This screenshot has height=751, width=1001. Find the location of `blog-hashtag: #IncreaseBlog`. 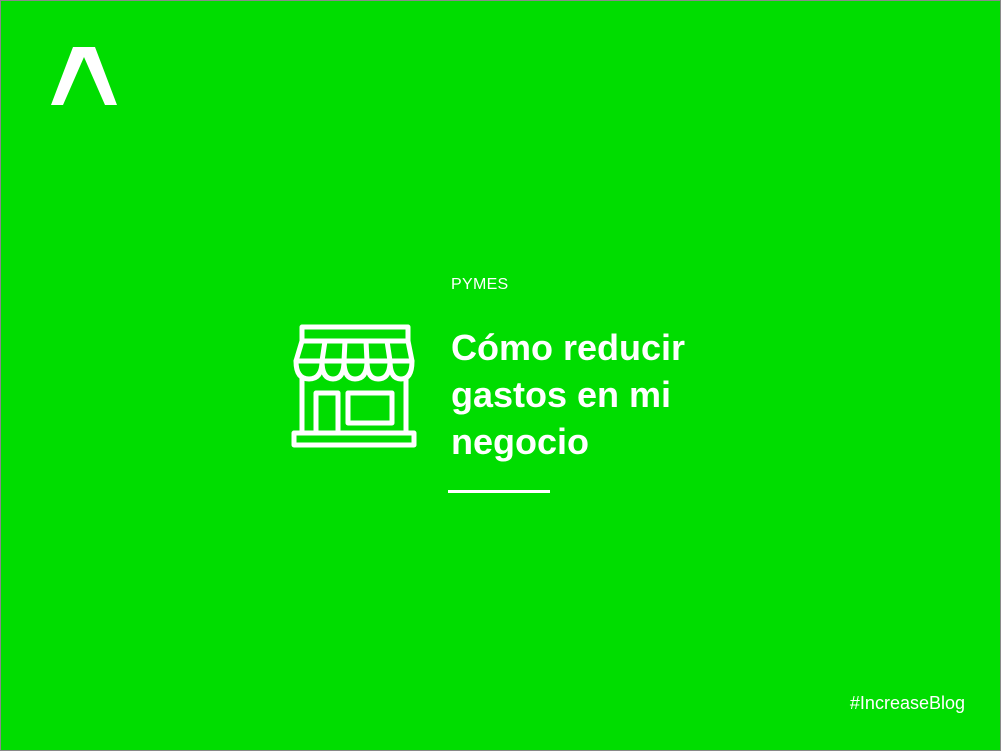

blog-hashtag: #IncreaseBlog is located at coordinates (907, 703).